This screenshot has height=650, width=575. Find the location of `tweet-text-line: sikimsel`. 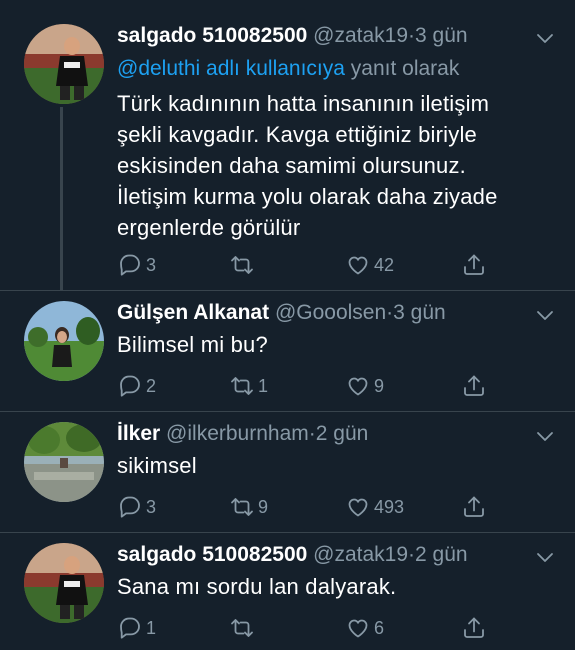

tweet-text-line: sikimsel is located at coordinates (157, 465).